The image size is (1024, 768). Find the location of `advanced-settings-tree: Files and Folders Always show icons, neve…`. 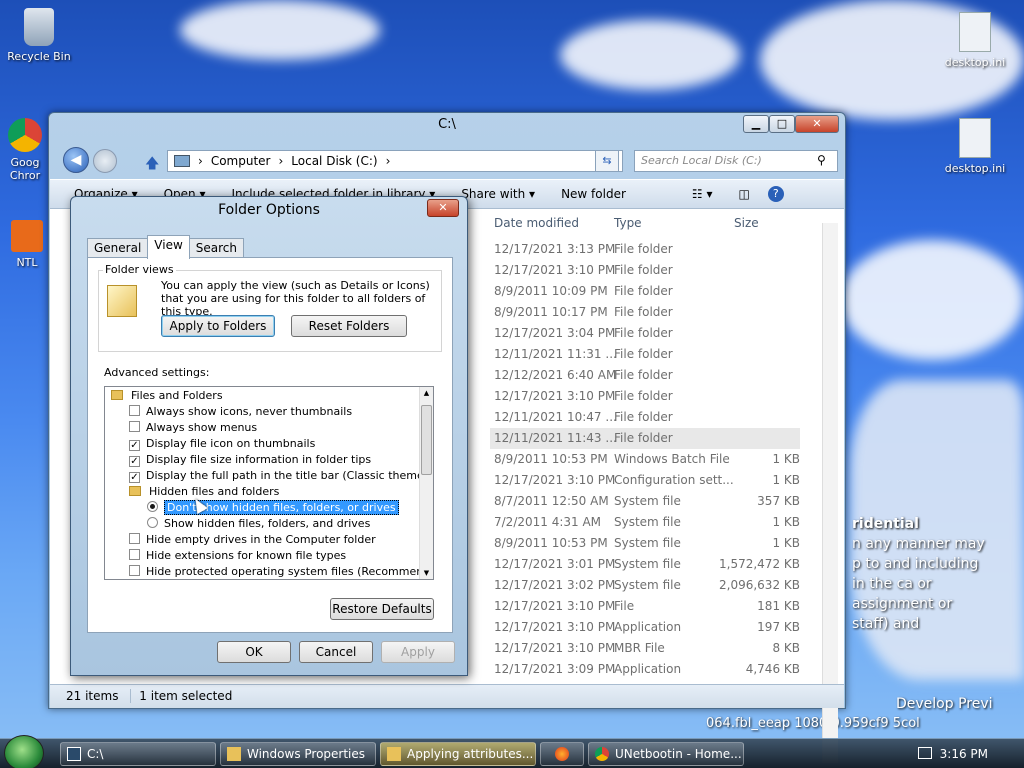

advanced-settings-tree: Files and Folders Always show icons, neve… is located at coordinates (269, 483).